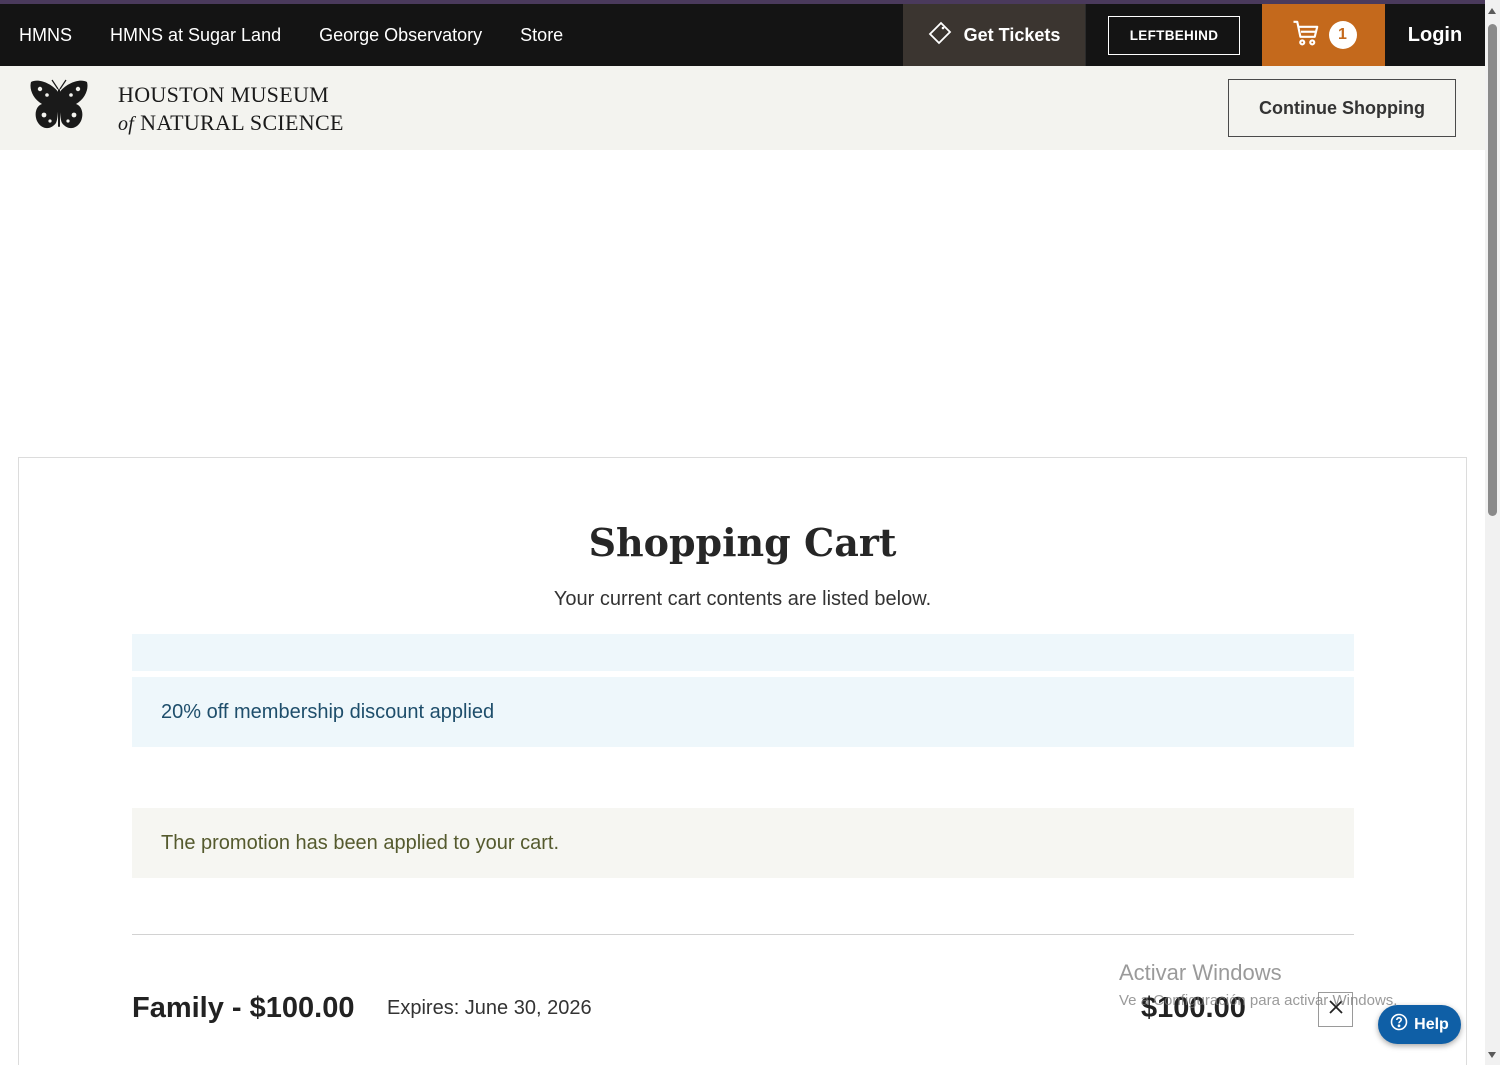 The image size is (1500, 1065). I want to click on shopping-cart-icon, so click(1306, 35).